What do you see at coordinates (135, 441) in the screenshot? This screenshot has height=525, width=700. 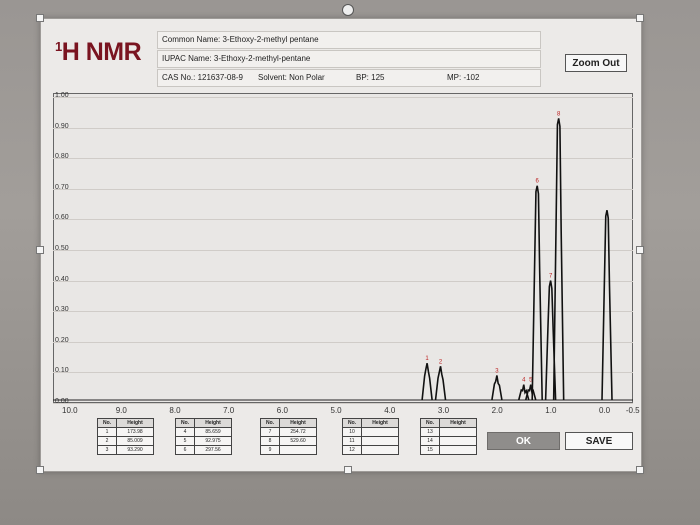 I see `table-cell: 85.009` at bounding box center [135, 441].